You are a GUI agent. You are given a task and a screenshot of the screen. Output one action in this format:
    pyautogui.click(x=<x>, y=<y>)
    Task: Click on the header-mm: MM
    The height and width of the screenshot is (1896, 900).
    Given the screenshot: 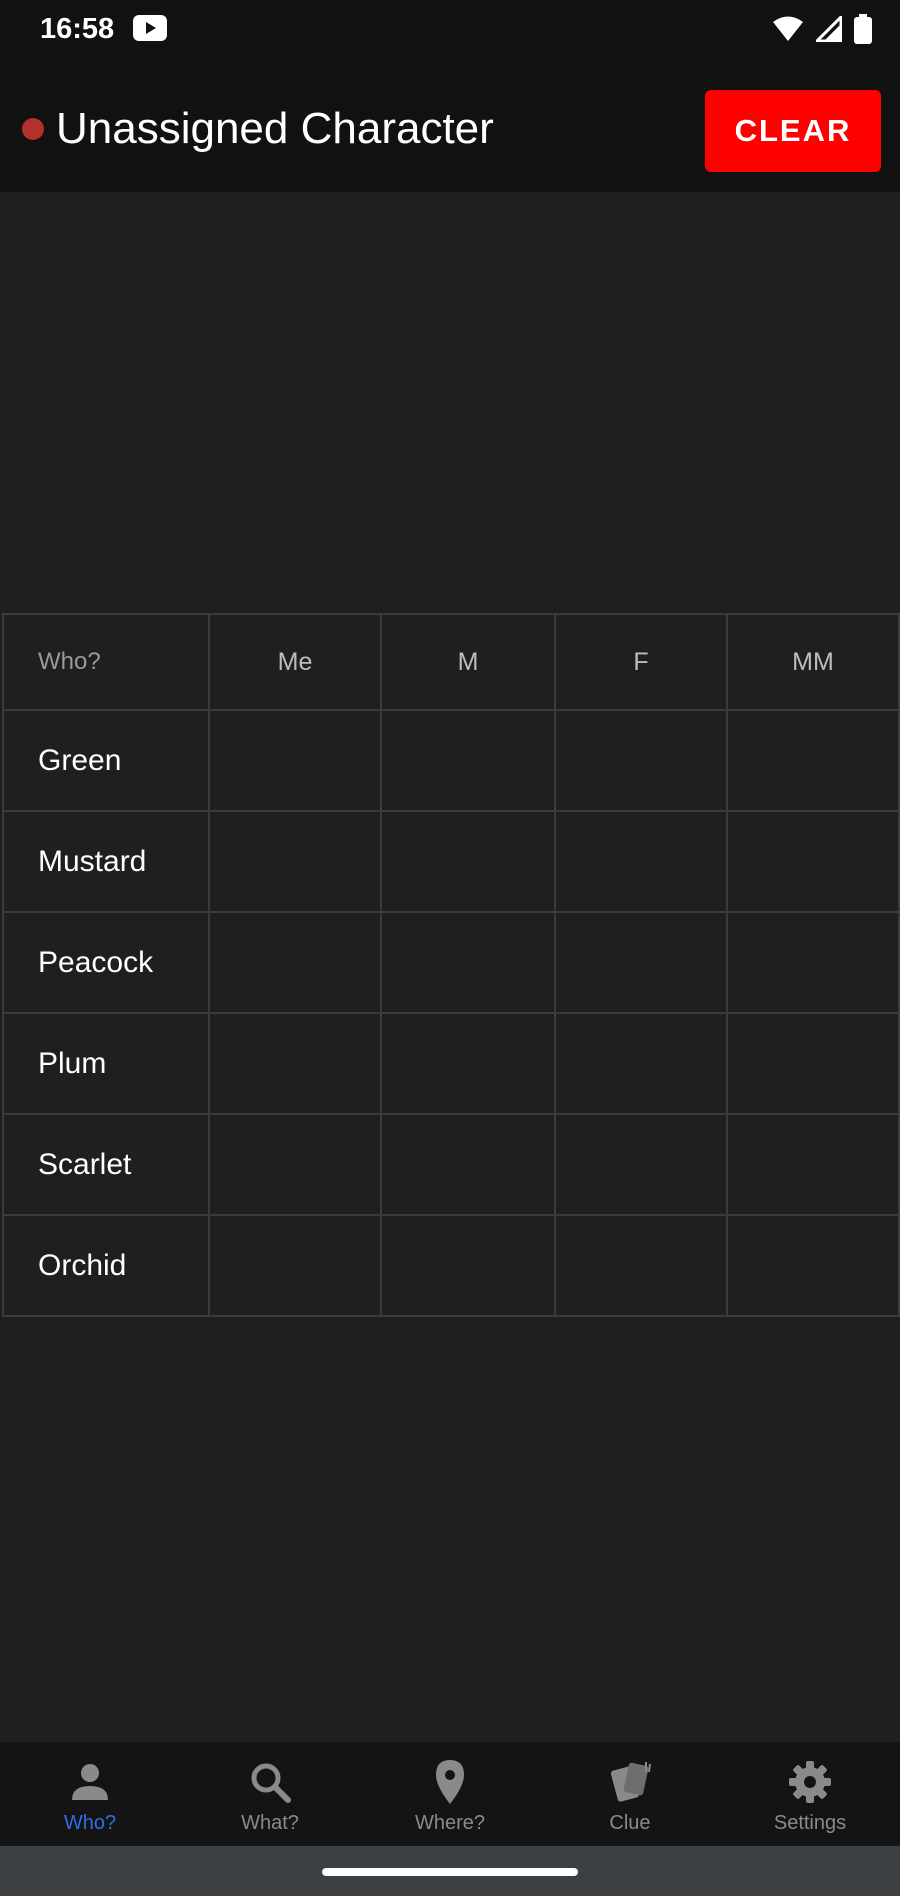 What is the action you would take?
    pyautogui.click(x=813, y=662)
    